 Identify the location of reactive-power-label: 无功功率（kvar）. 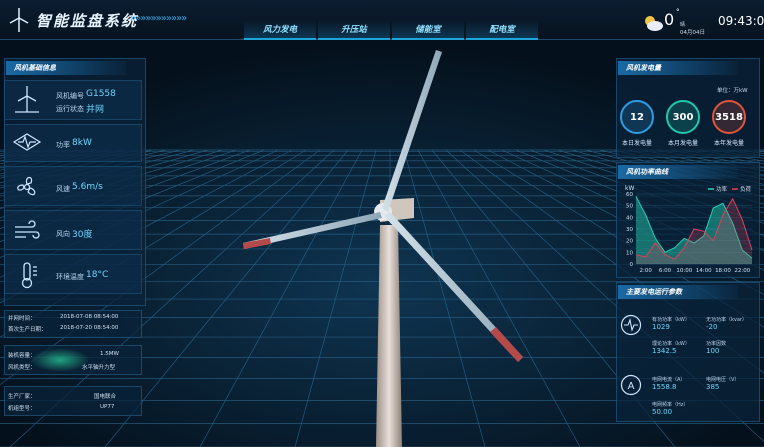
(726, 320).